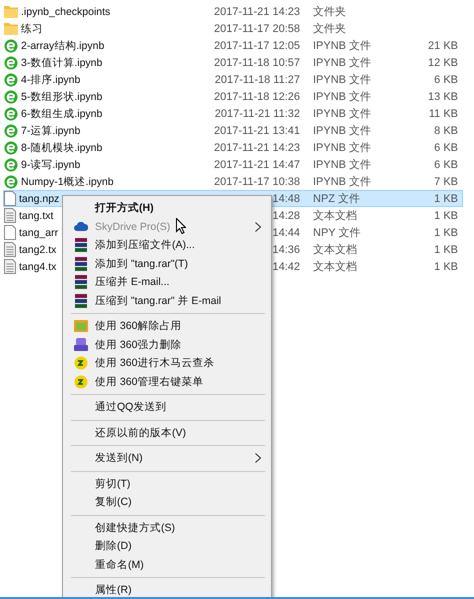 The width and height of the screenshot is (474, 599). I want to click on file-date: 2017-11-21 14:47, so click(257, 164).